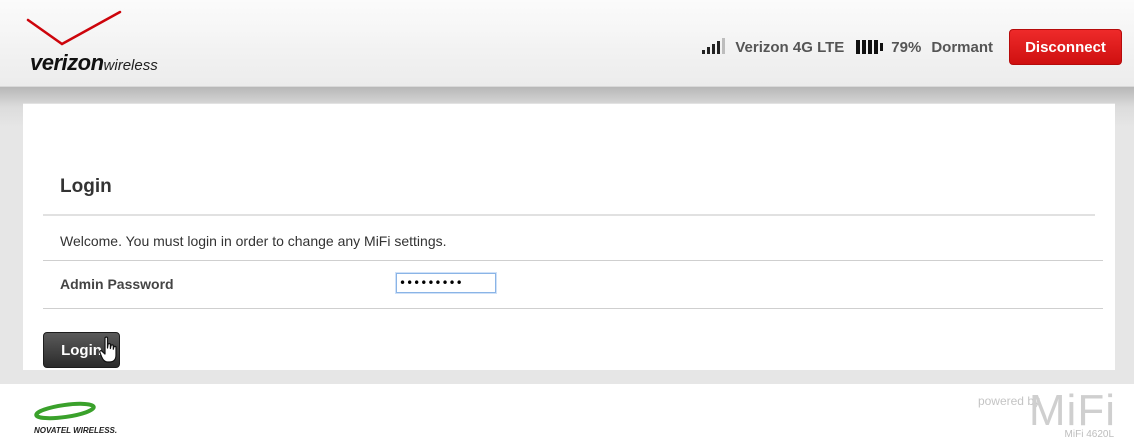 The image size is (1134, 442). Describe the element at coordinates (1089, 434) in the screenshot. I see `mifi-model: MiFi 4620L` at that location.